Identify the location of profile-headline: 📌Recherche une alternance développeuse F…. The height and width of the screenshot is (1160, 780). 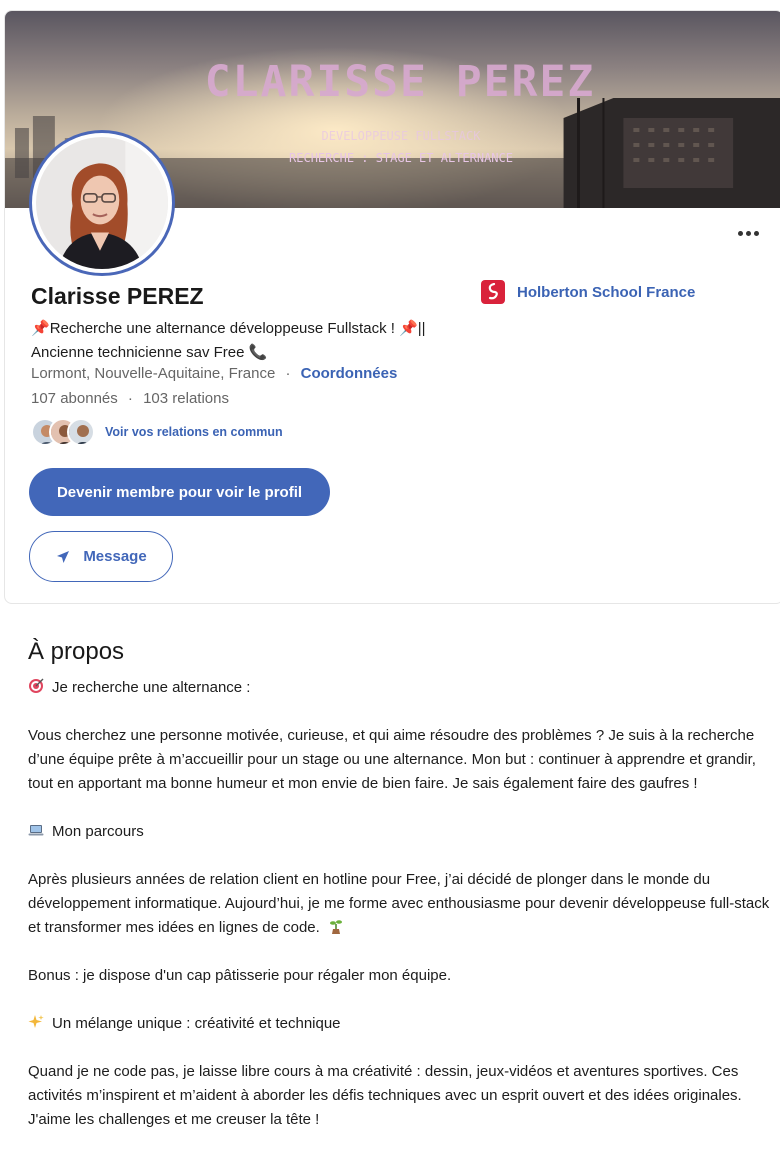
(251, 341).